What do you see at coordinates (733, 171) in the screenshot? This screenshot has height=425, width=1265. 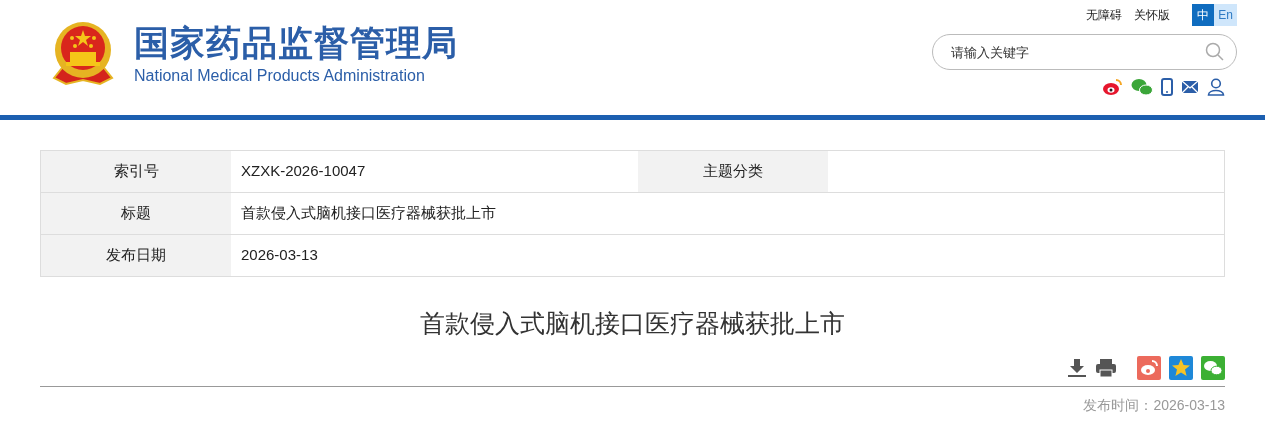 I see `table-label-cell: 主题分类` at bounding box center [733, 171].